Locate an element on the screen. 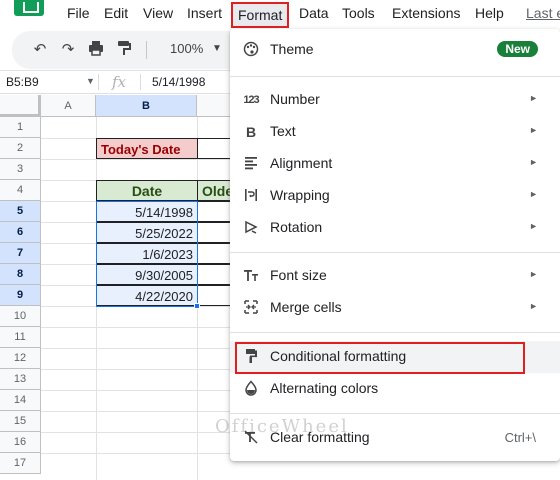  palette-icon is located at coordinates (251, 50).